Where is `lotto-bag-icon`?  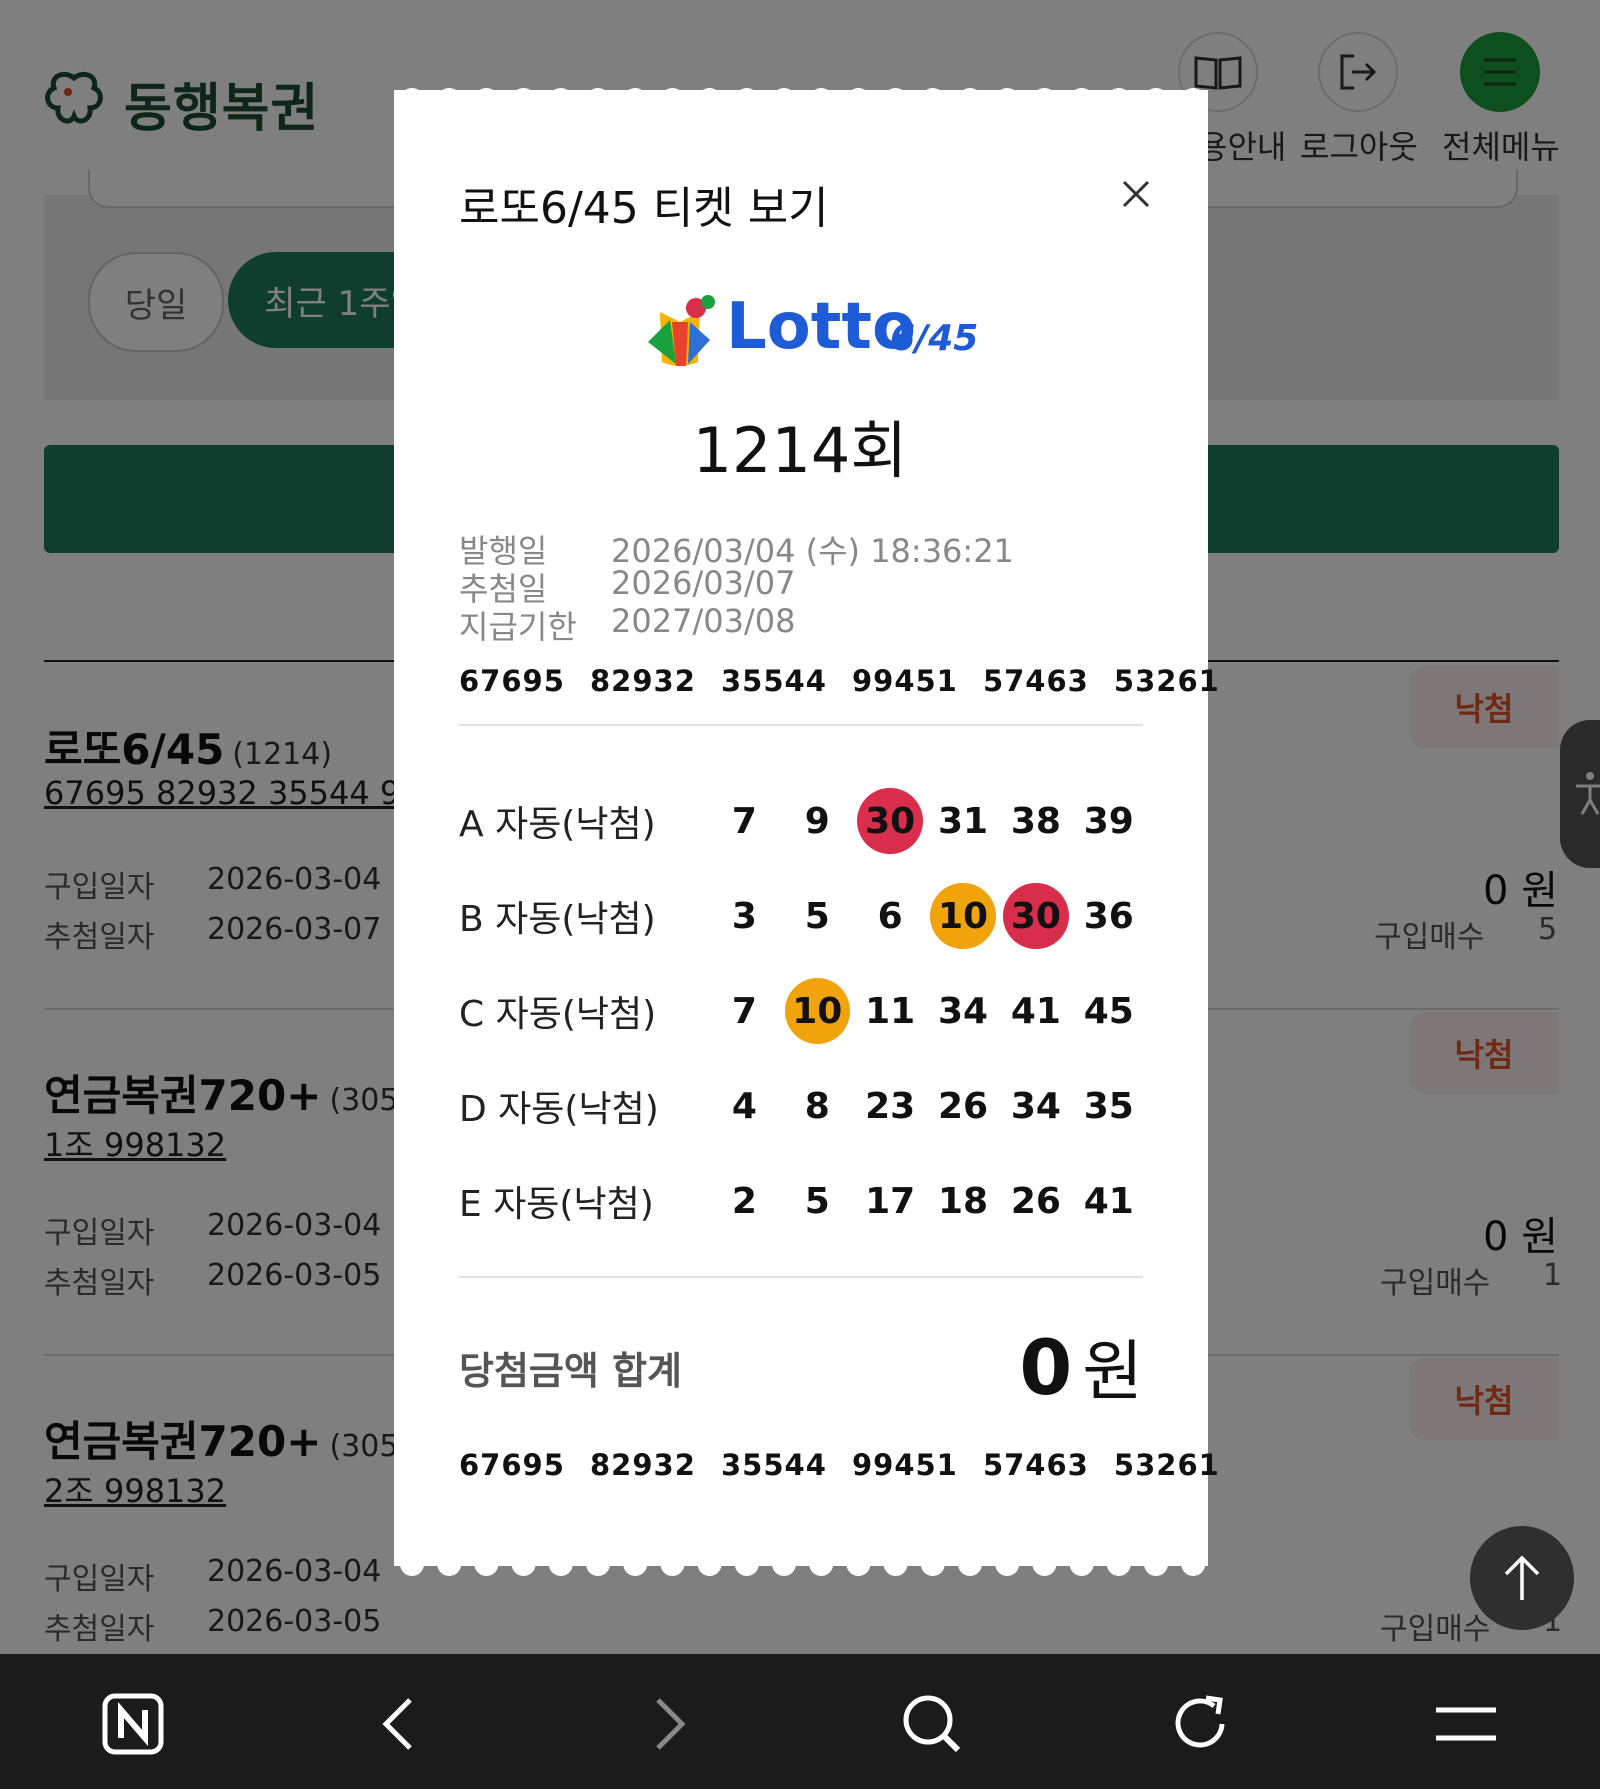 lotto-bag-icon is located at coordinates (681, 330).